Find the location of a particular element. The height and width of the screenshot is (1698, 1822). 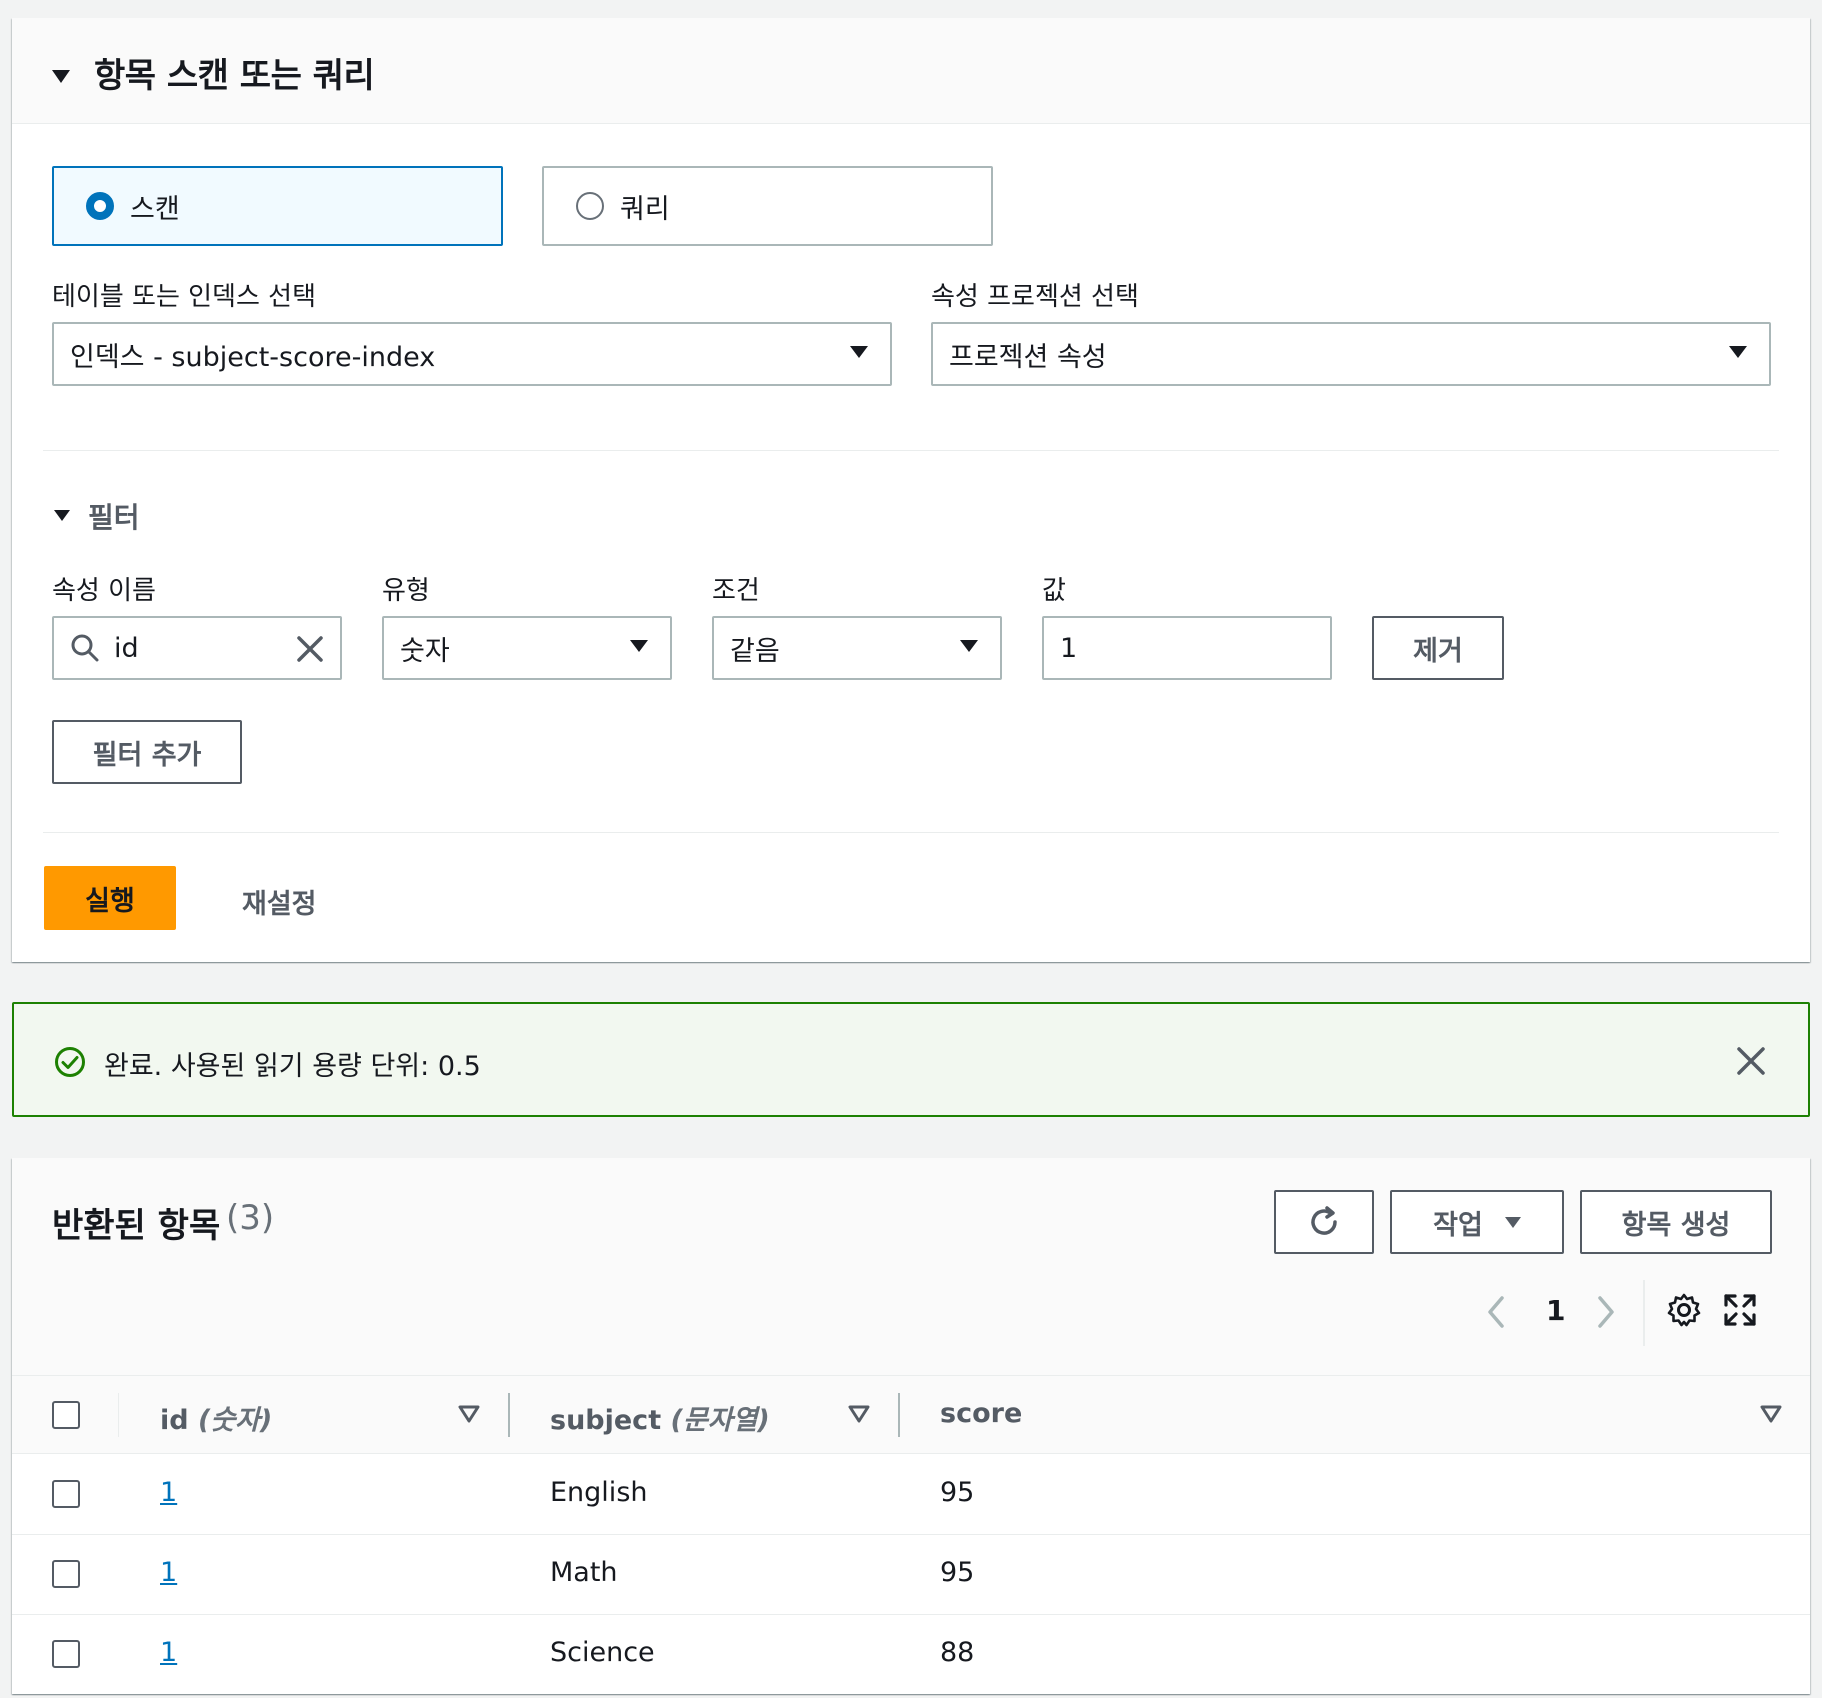

column-header-subject: subject (문자열) is located at coordinates (660, 1417).